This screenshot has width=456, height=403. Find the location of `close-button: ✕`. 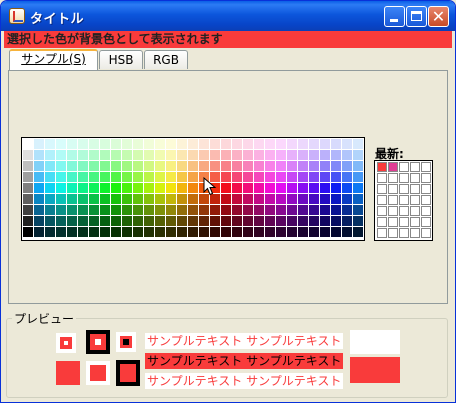

close-button: ✕ is located at coordinates (438, 16).